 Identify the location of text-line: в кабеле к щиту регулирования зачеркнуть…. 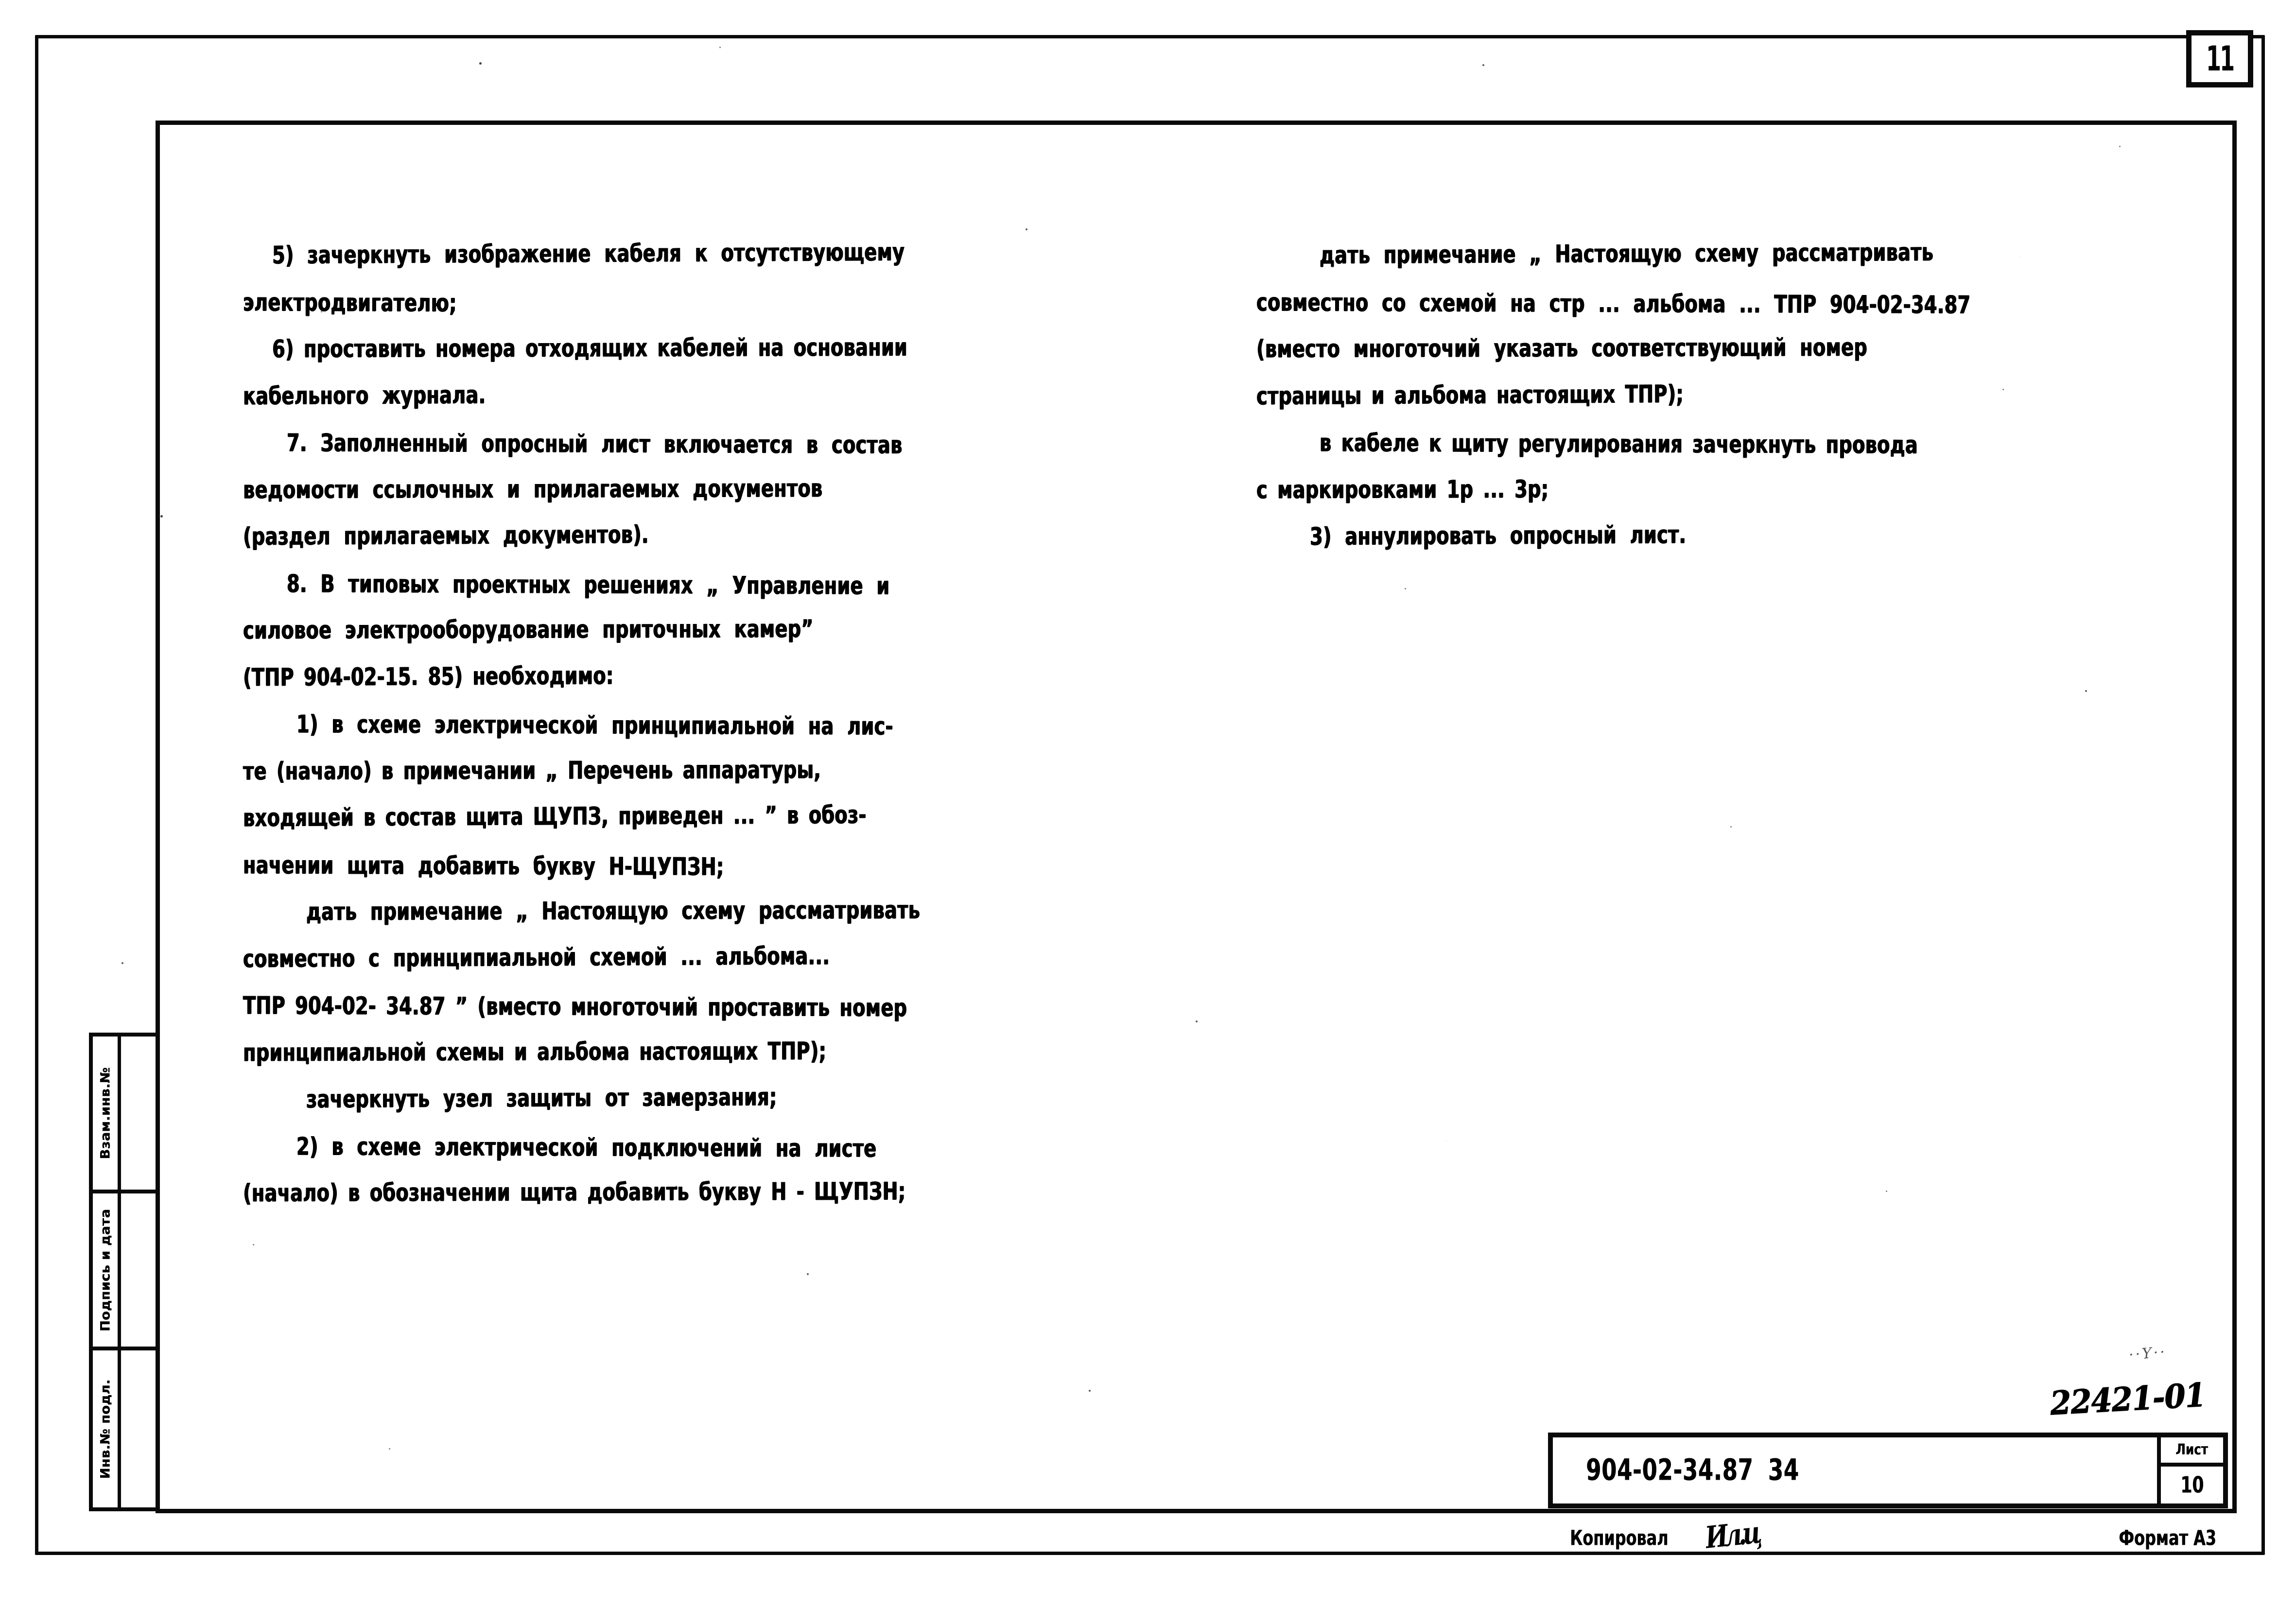
(1618, 443).